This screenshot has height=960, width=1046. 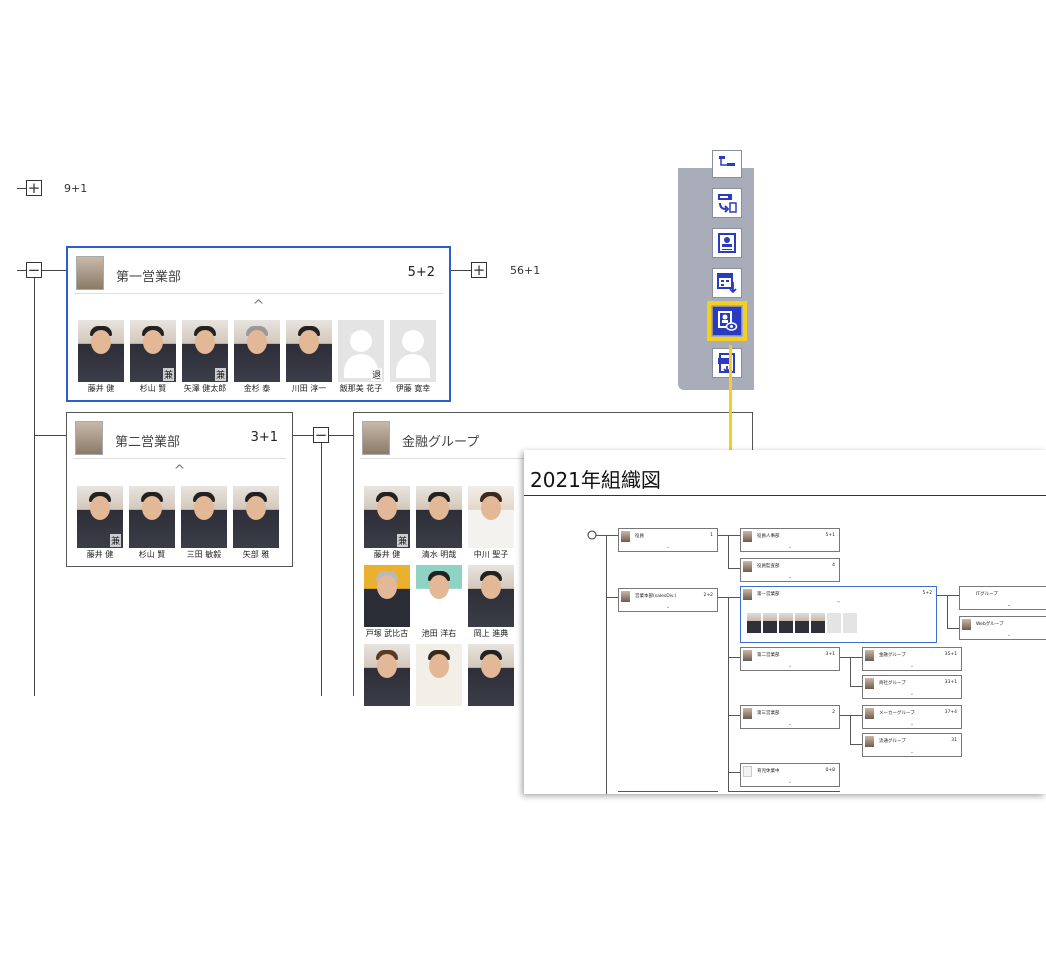 I want to click on member: 戸塚 武比古, so click(x=387, y=602).